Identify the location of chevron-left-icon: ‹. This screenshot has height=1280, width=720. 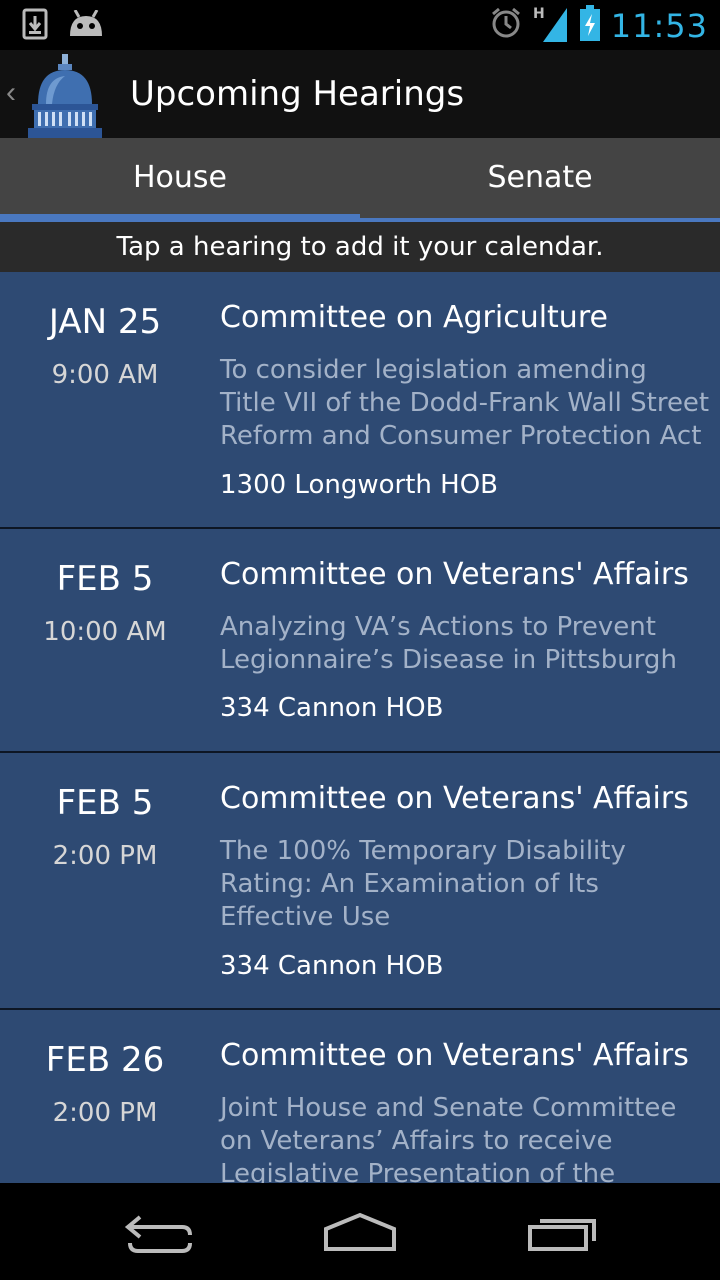
(11, 93).